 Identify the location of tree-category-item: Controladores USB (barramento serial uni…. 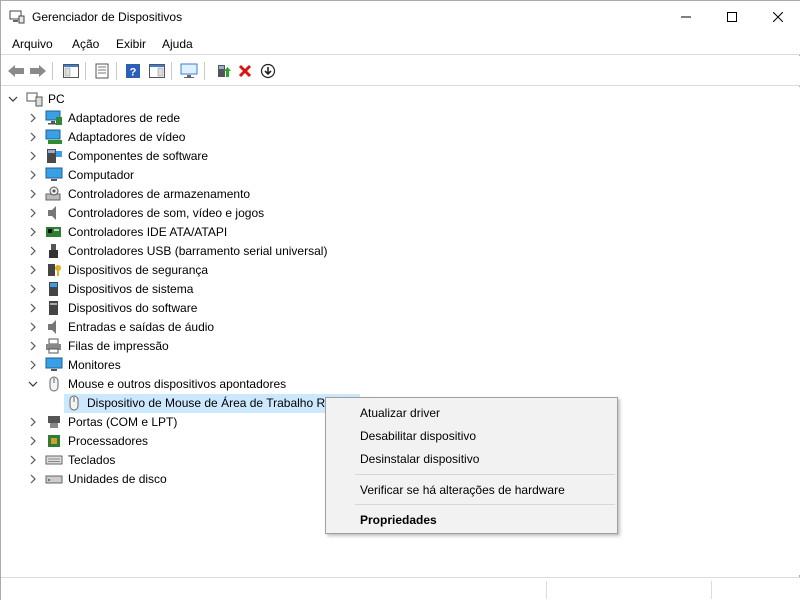
(400, 251).